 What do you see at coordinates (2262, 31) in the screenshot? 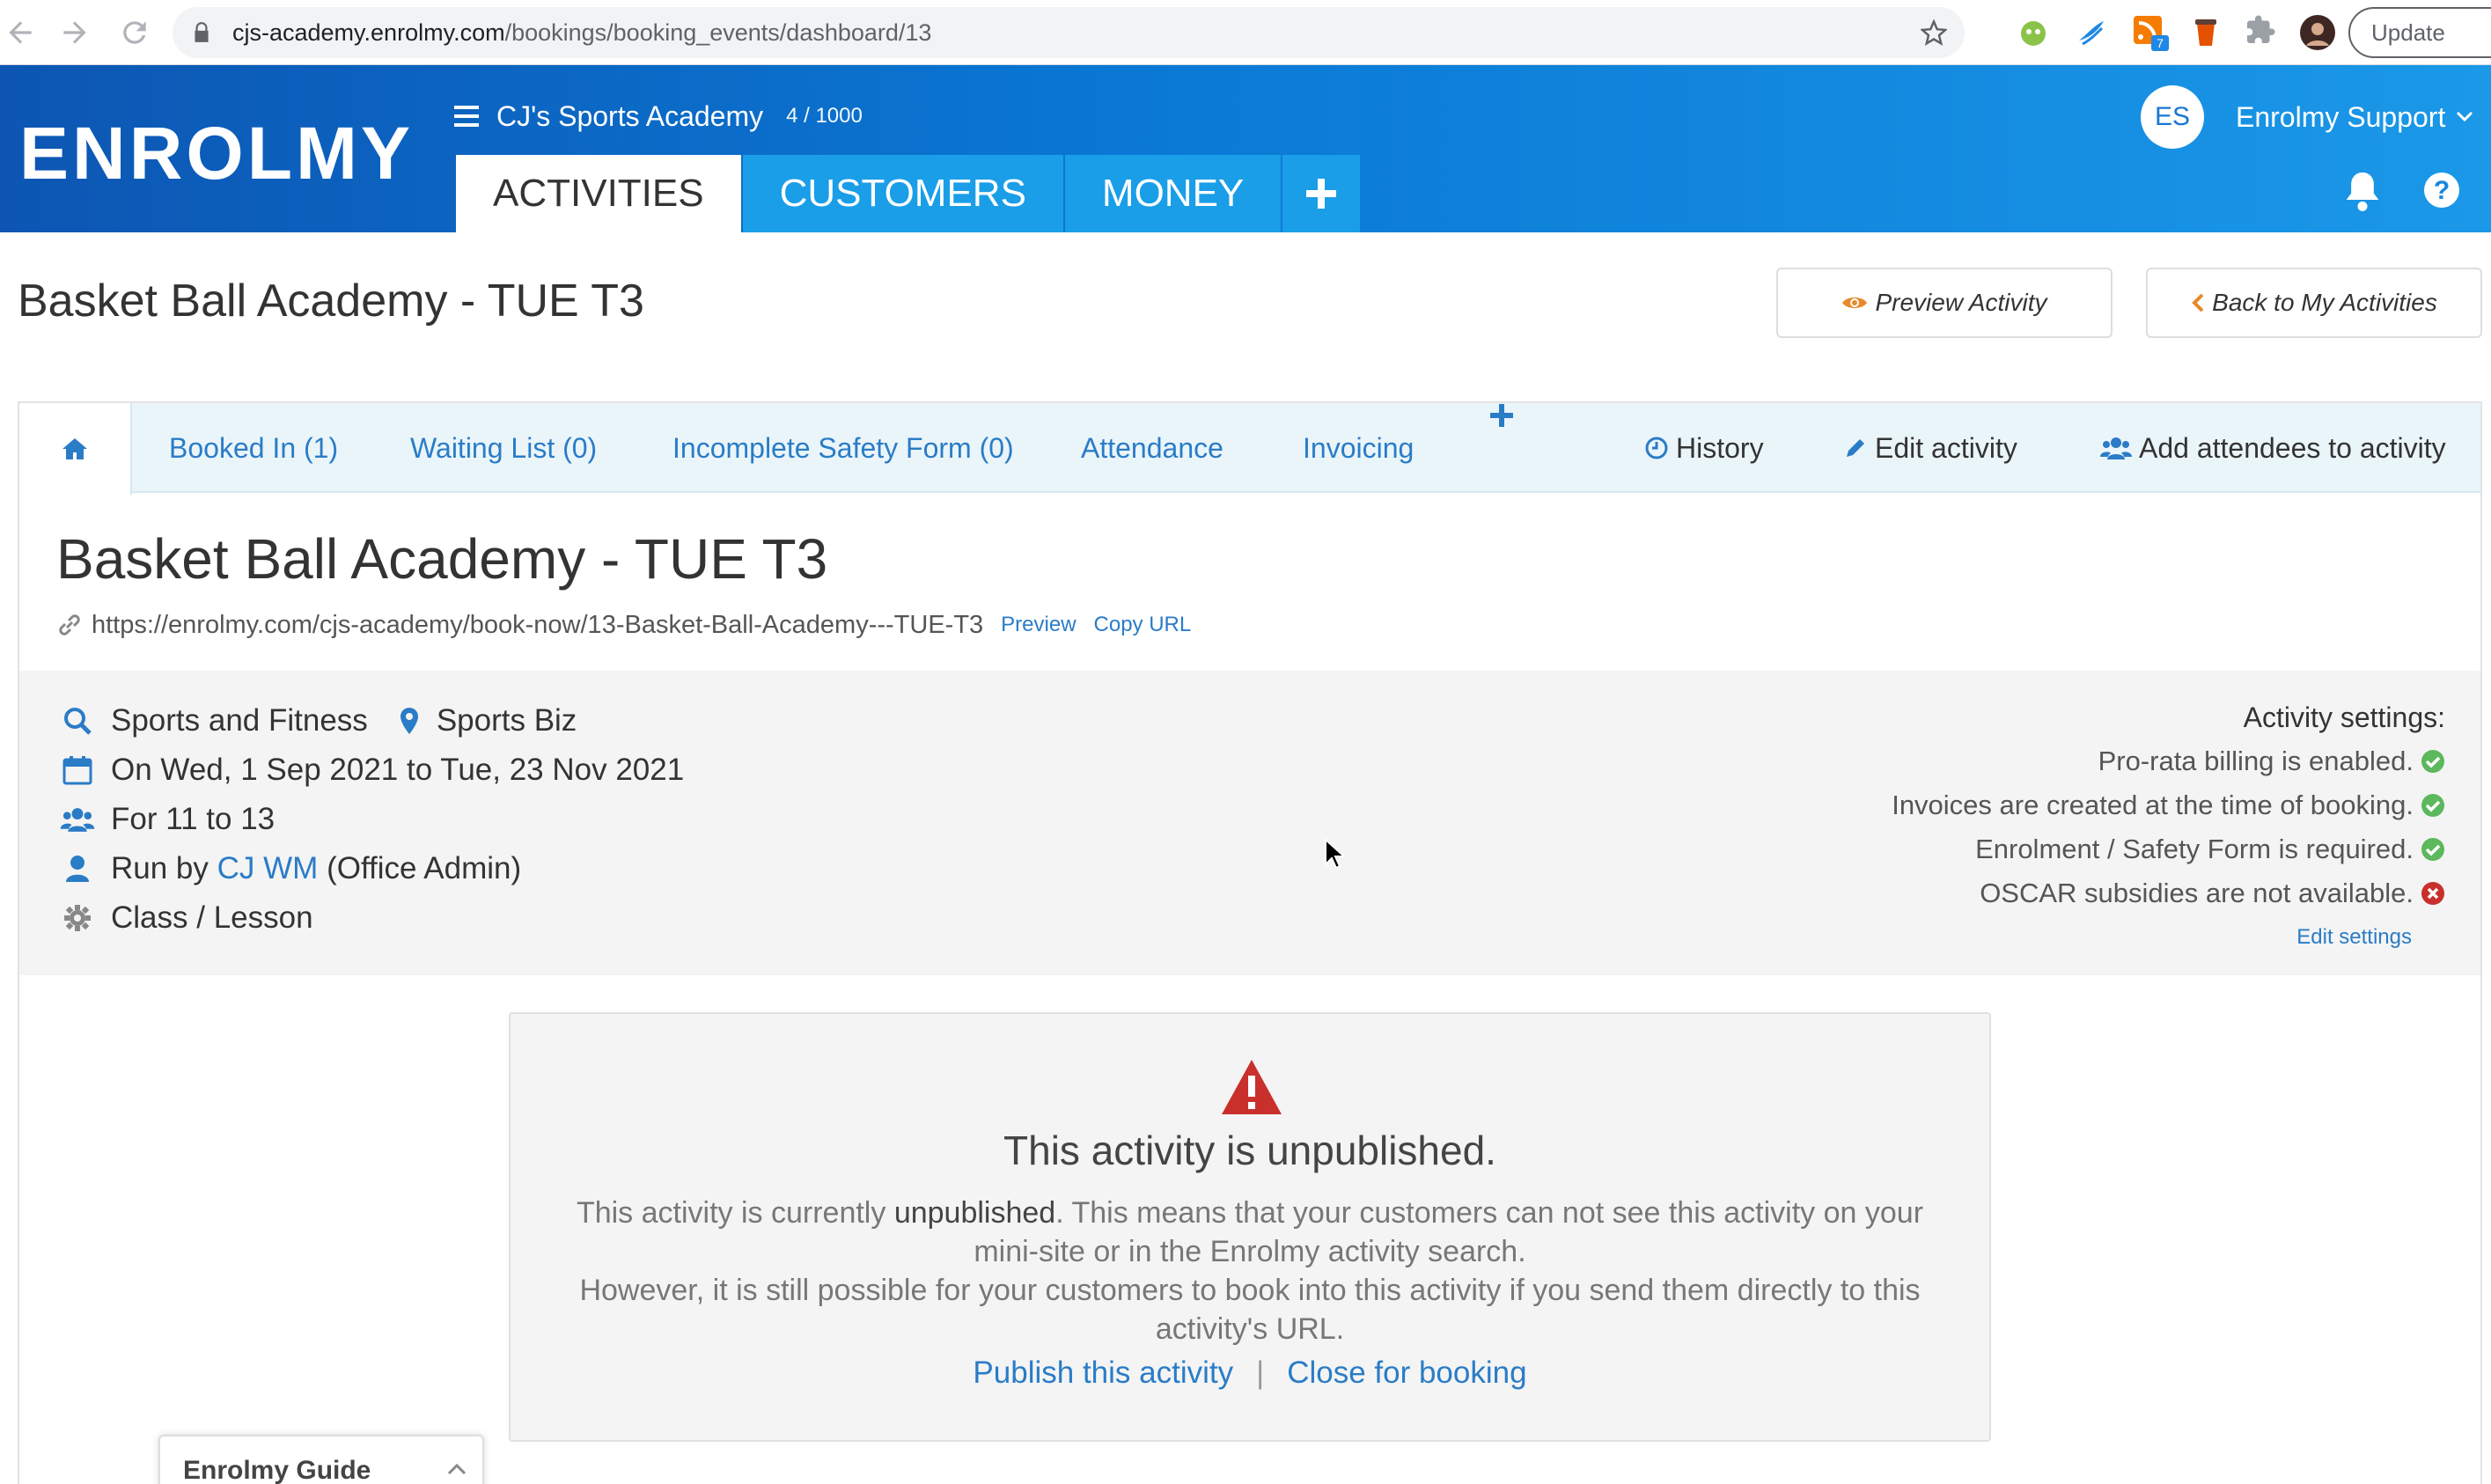
I see `extensions-puzzle-icon` at bounding box center [2262, 31].